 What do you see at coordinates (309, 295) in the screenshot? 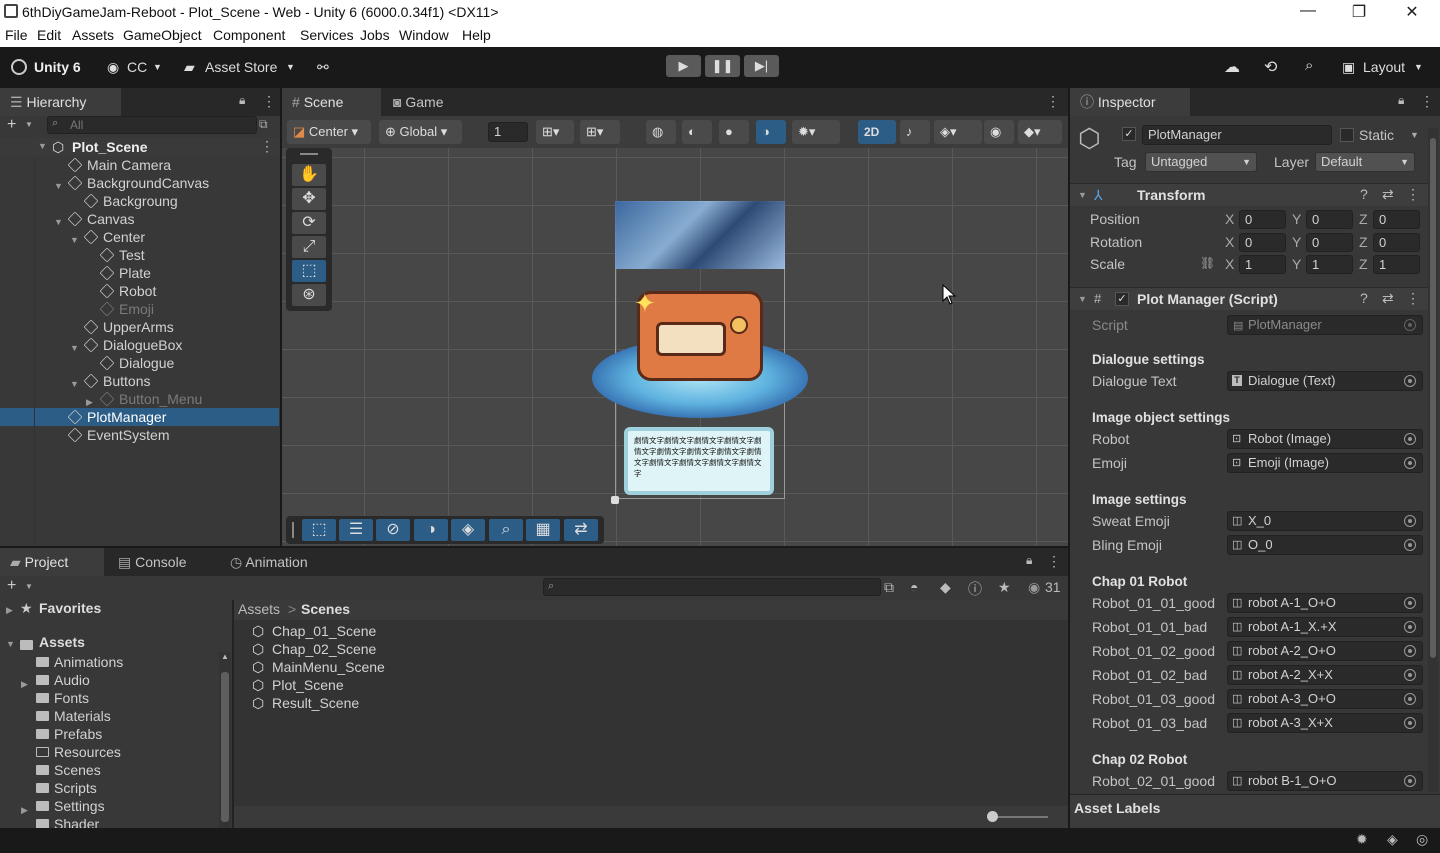
I see `transform-tool-button: ⊛` at bounding box center [309, 295].